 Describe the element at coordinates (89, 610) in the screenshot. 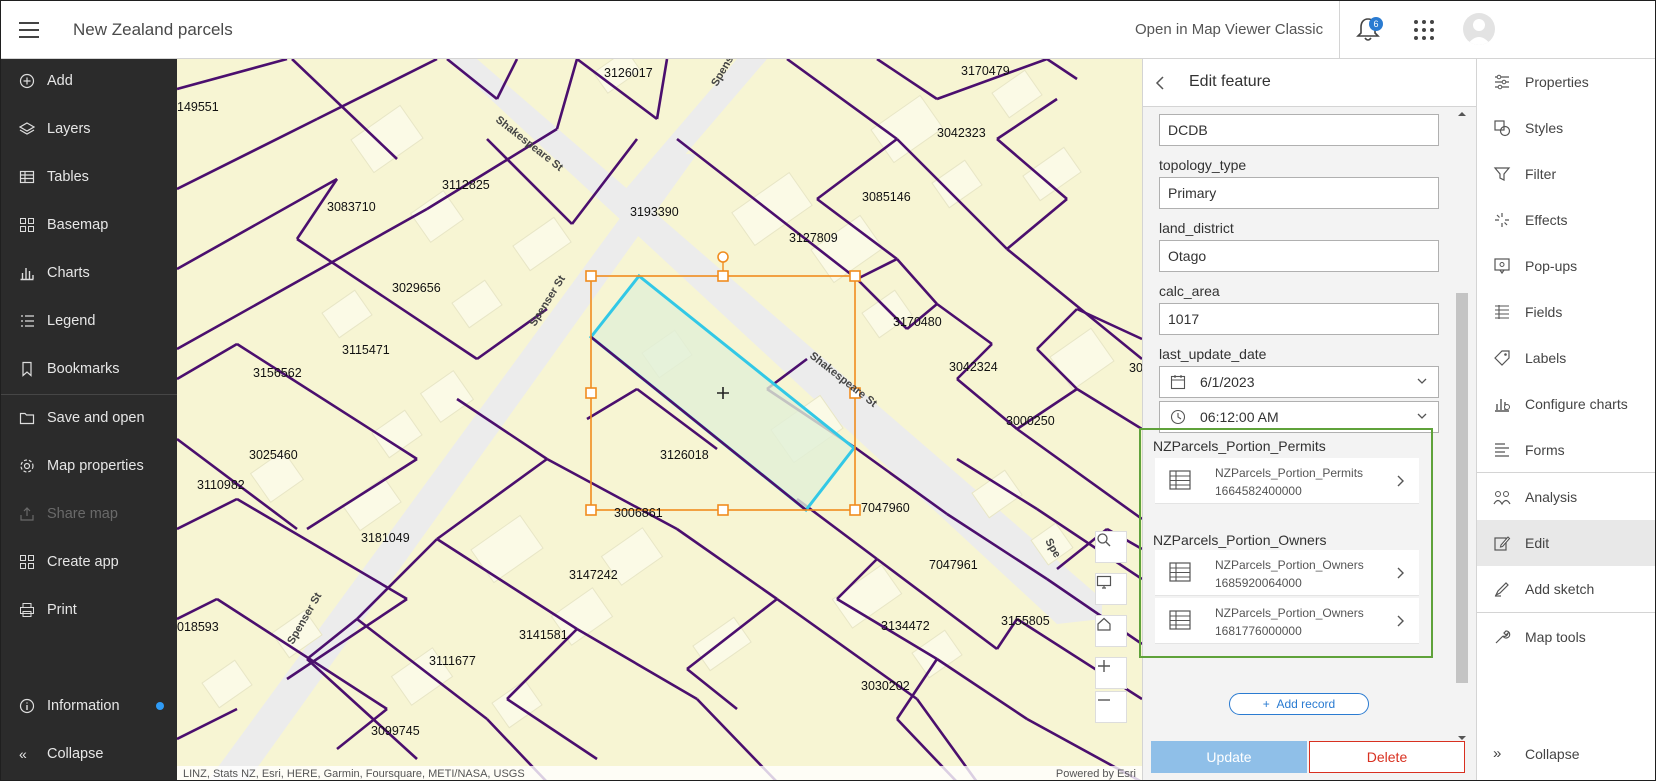

I see `nav-print: Print` at that location.